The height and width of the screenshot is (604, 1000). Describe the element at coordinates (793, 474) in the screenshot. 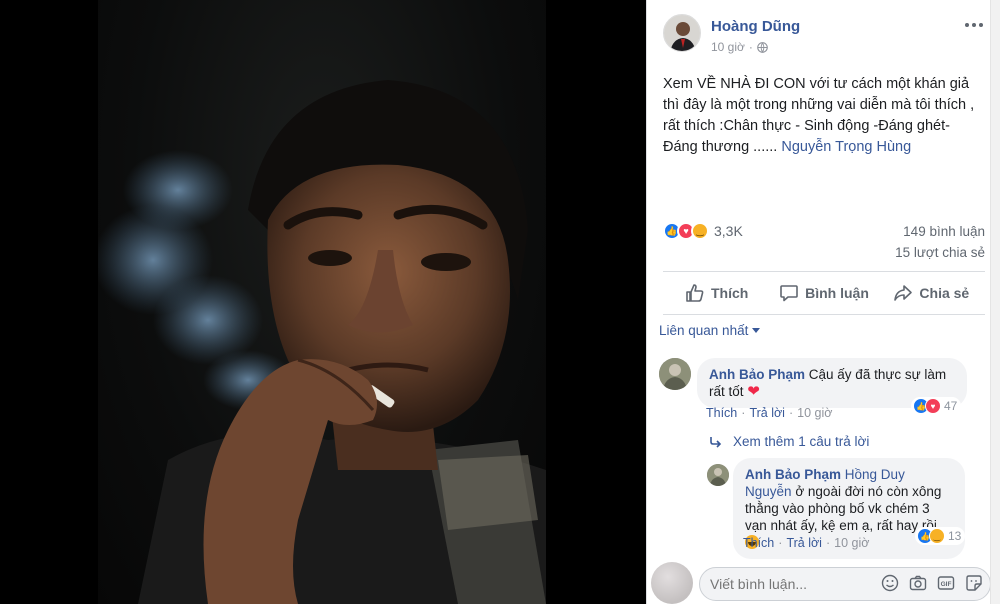

I see `reply-author: Anh Bảo Phạm` at that location.